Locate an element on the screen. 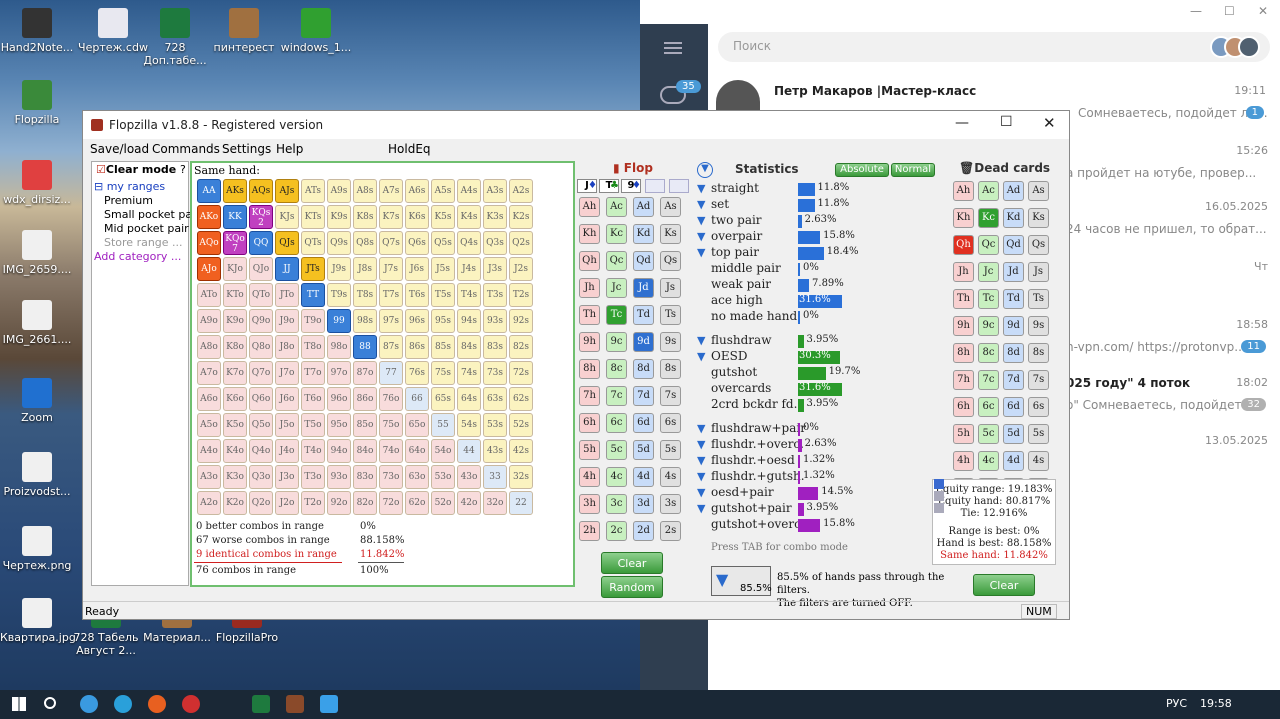  hand-cell: 83o is located at coordinates (365, 477).